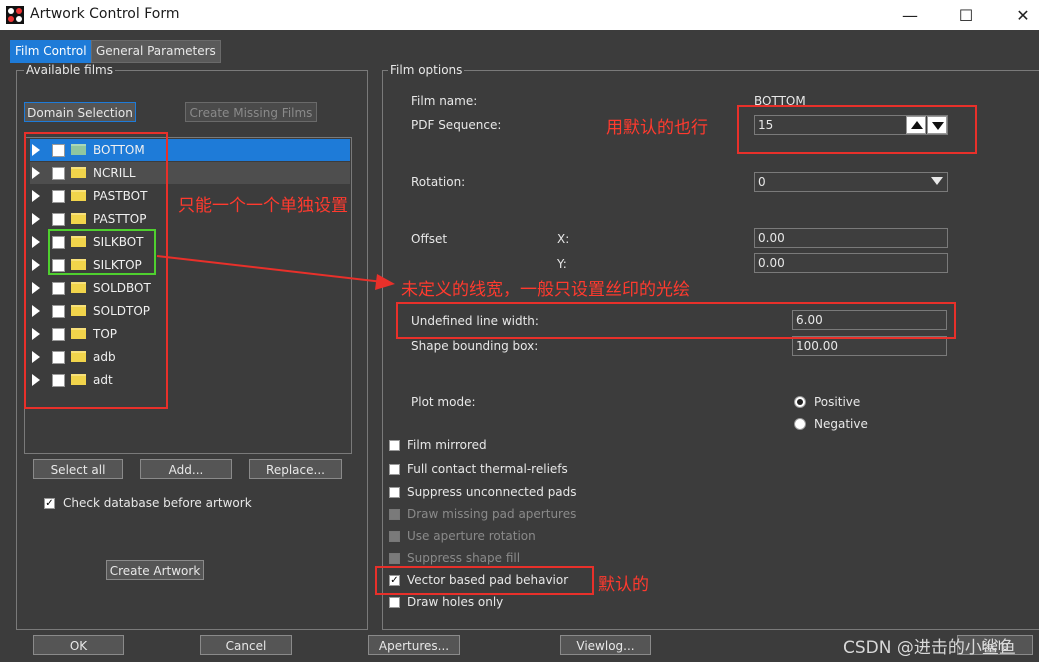 The width and height of the screenshot is (1039, 662). What do you see at coordinates (443, 402) in the screenshot?
I see `plot-mode-label: Plot mode:` at bounding box center [443, 402].